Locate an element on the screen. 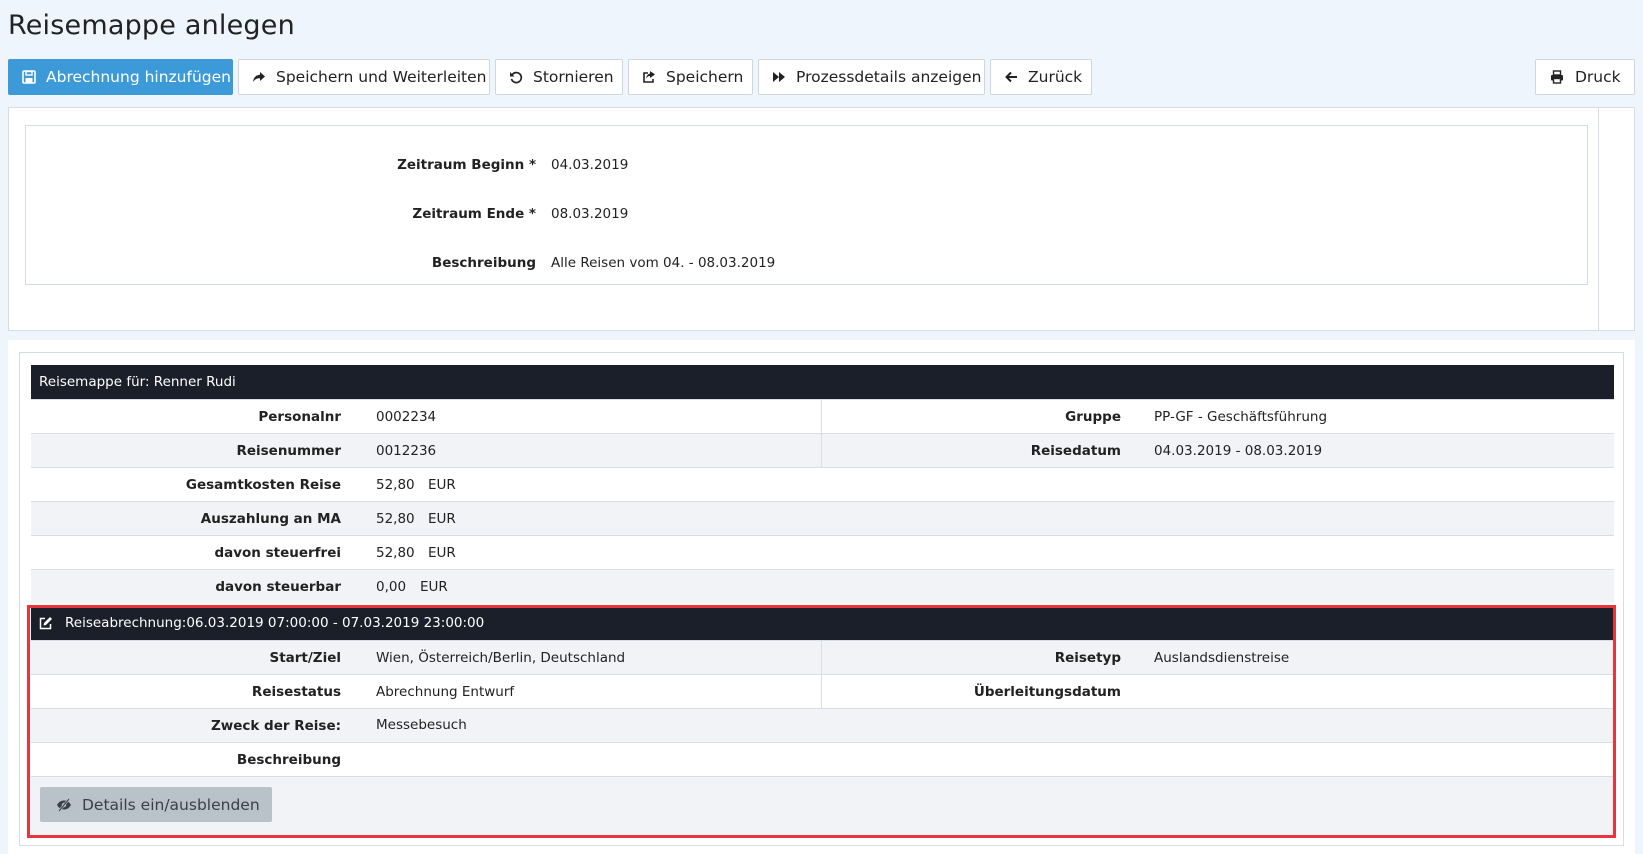 This screenshot has height=854, width=1643. process-details-button: Prozessdetails anzeigen is located at coordinates (871, 77).